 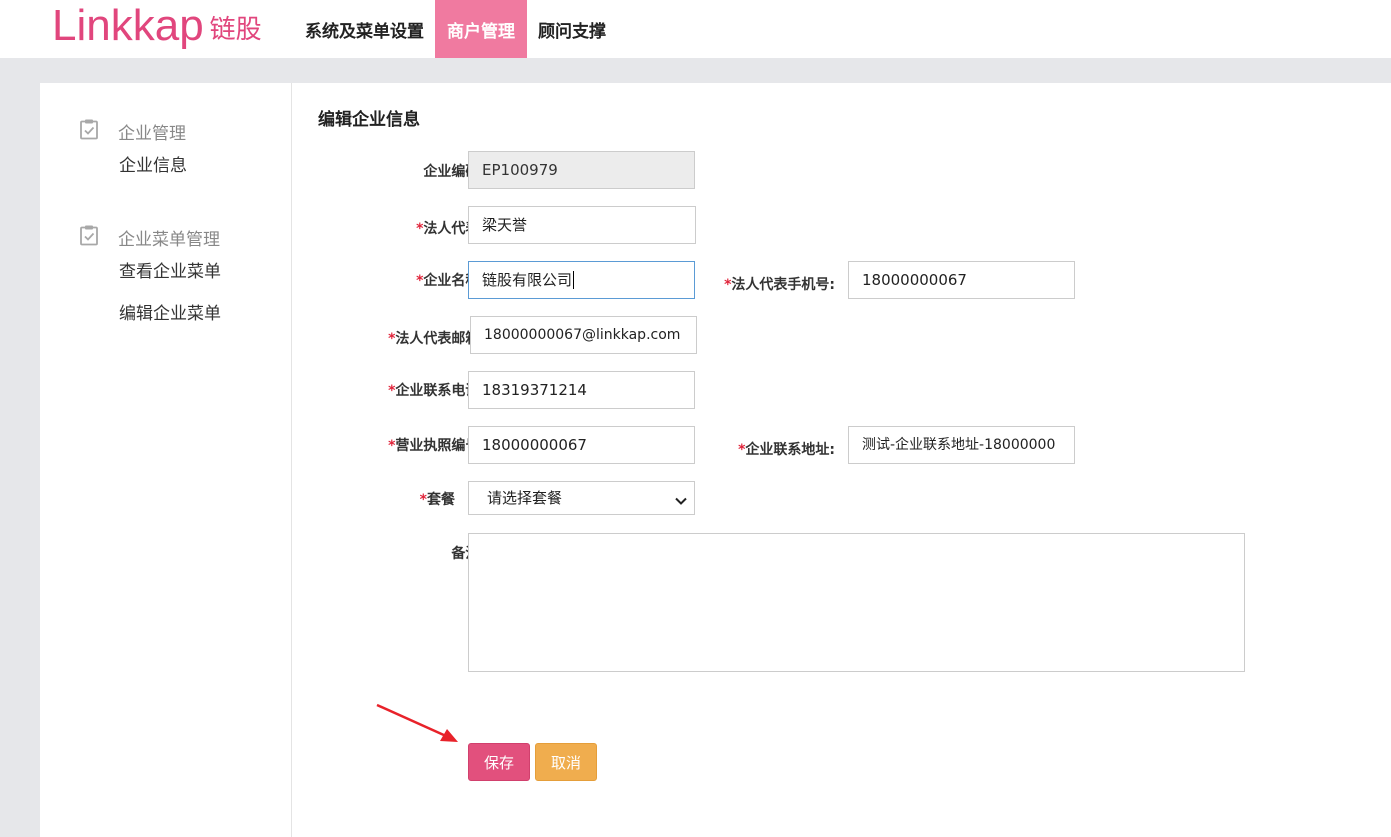 What do you see at coordinates (481, 29) in the screenshot?
I see `nav-item-merchant-management: 商户管理` at bounding box center [481, 29].